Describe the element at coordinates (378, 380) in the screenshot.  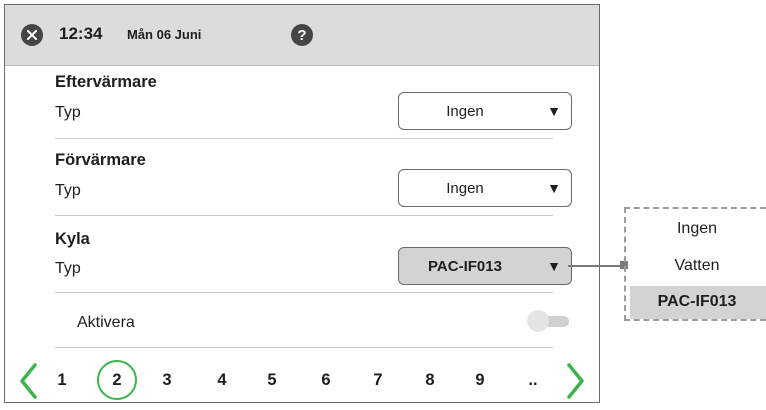
I see `page-7: 7` at that location.